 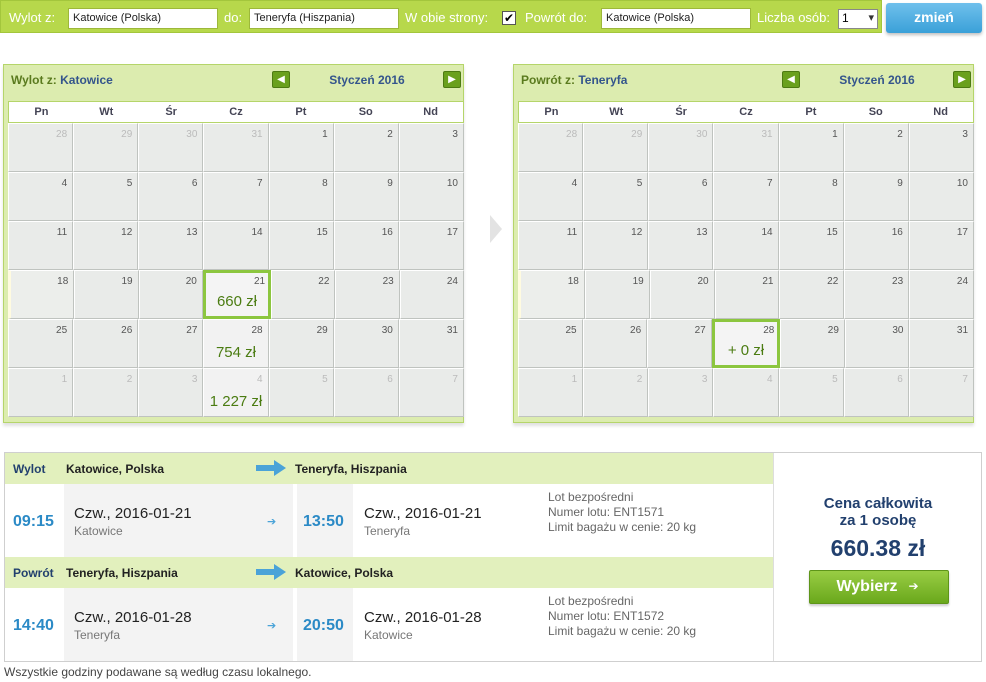 I want to click on calendar-week: 25 26 27 28 + 0 zł 29 30 31, so click(x=746, y=343).